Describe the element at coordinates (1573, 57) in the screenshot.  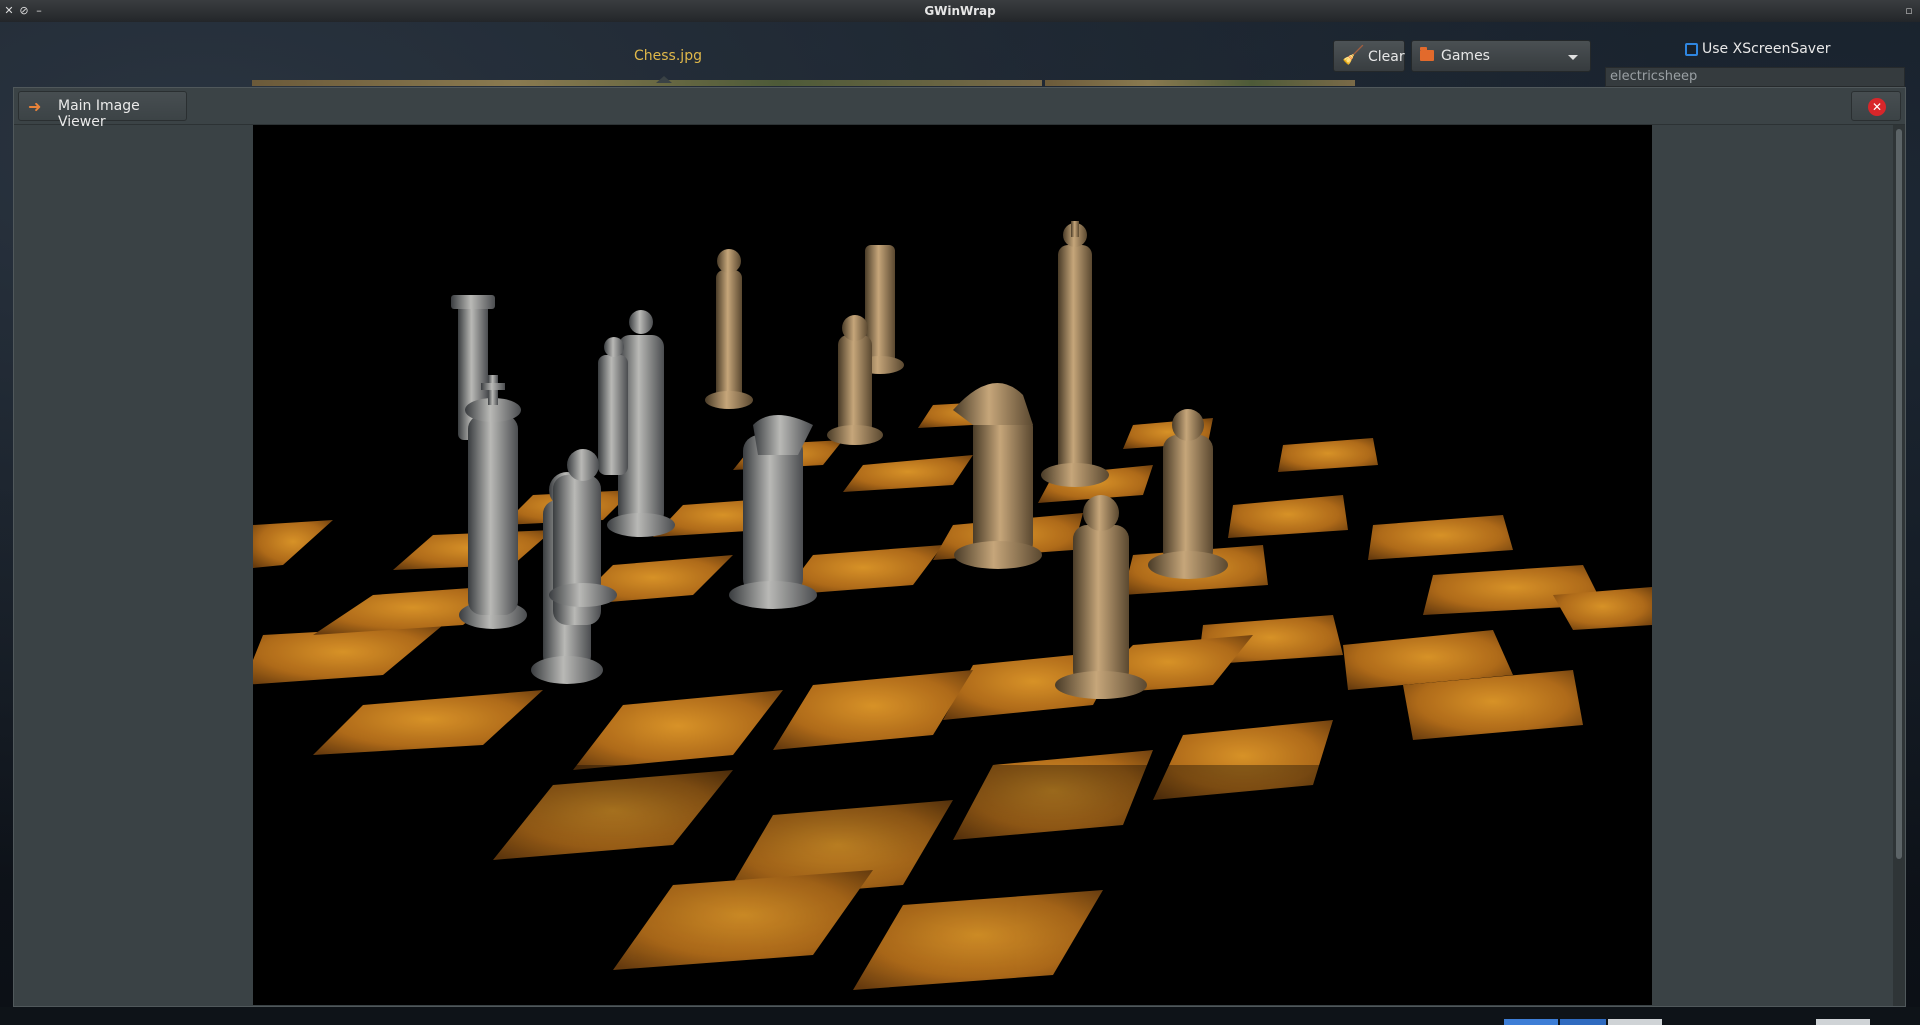
I see `chevron-down-icon` at that location.